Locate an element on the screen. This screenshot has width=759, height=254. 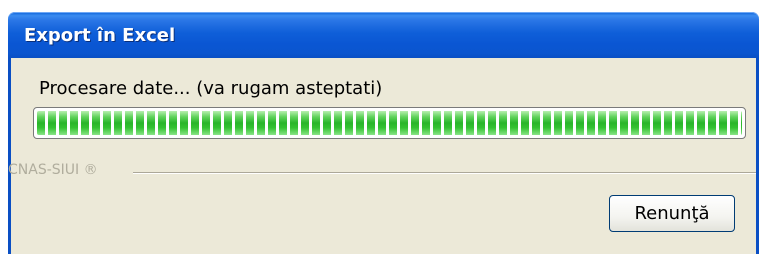
progress-bar-fill is located at coordinates (389, 123).